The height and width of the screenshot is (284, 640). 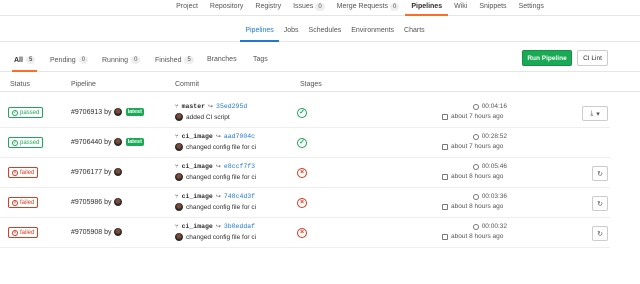 What do you see at coordinates (372, 32) in the screenshot?
I see `subnav-tab-environments: Environments` at bounding box center [372, 32].